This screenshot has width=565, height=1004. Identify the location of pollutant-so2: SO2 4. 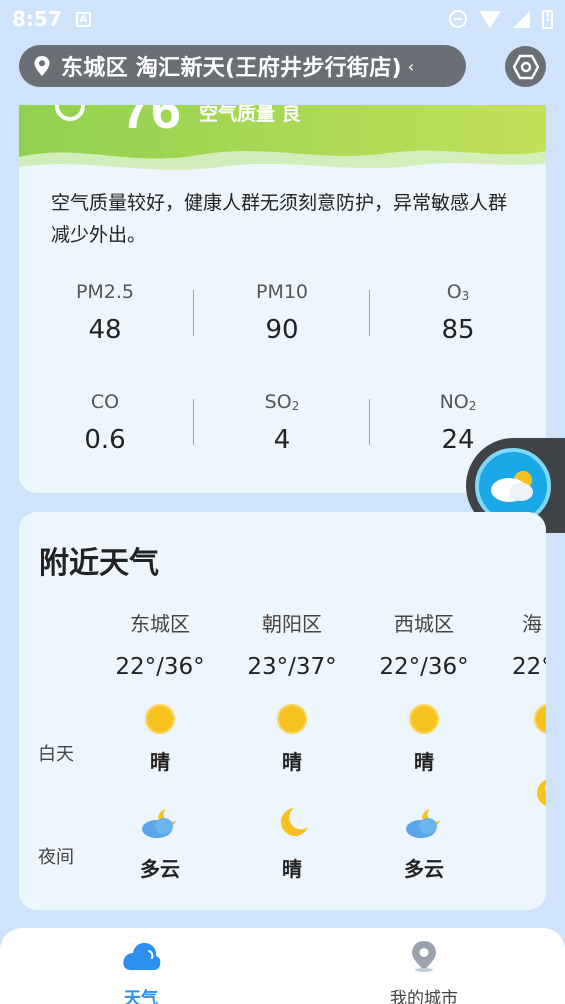
(282, 423).